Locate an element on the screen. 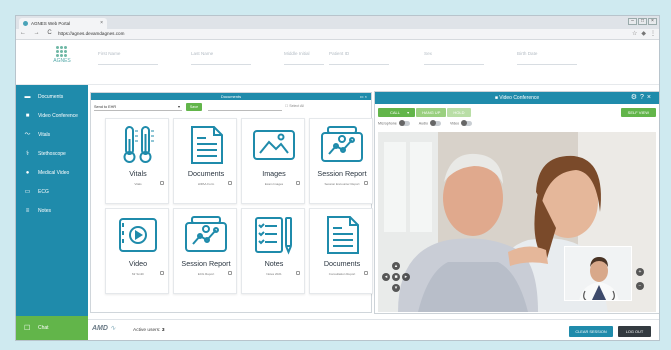 This screenshot has width=671, height=350. chat-icon: ☐ is located at coordinates (27, 328).